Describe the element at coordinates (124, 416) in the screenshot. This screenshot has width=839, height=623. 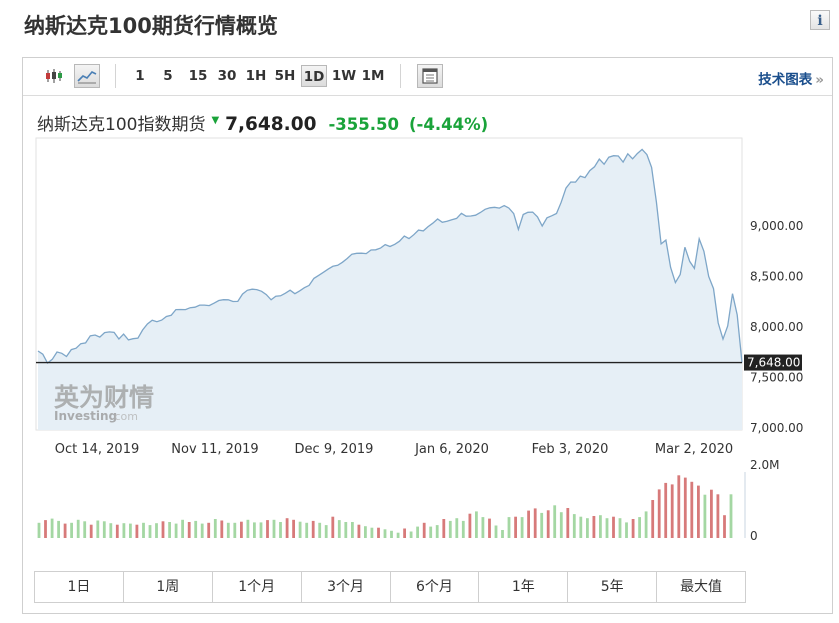
I see `watermark-brand-suffix: .com` at that location.